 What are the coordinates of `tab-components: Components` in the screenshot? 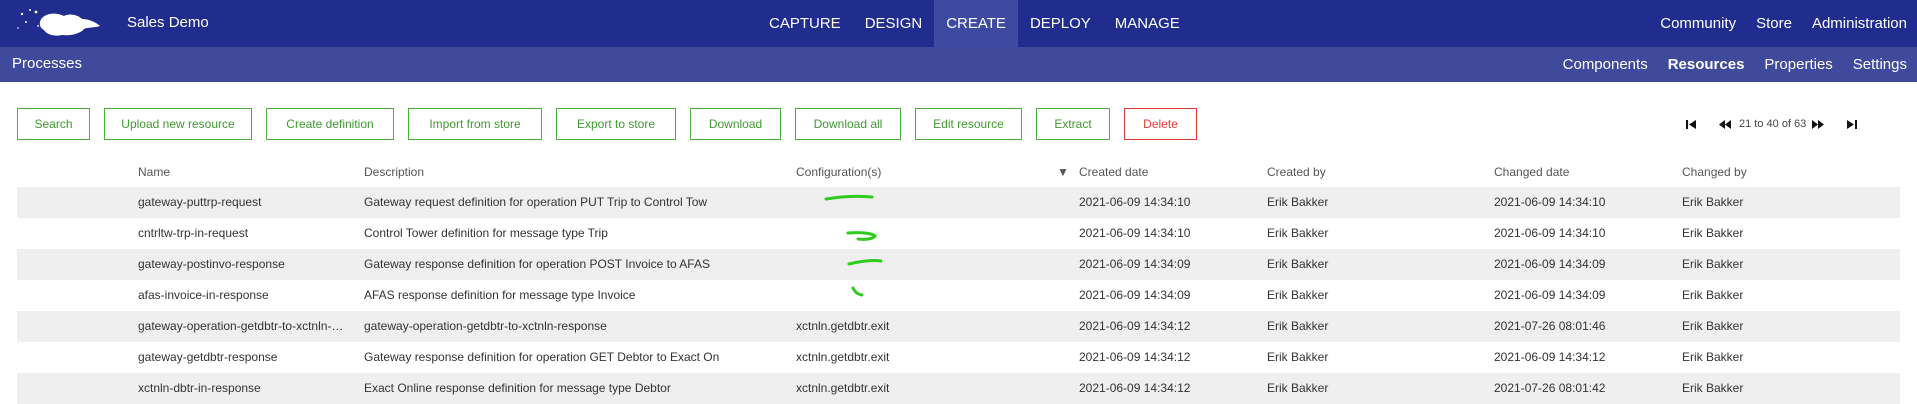 It's located at (1605, 64).